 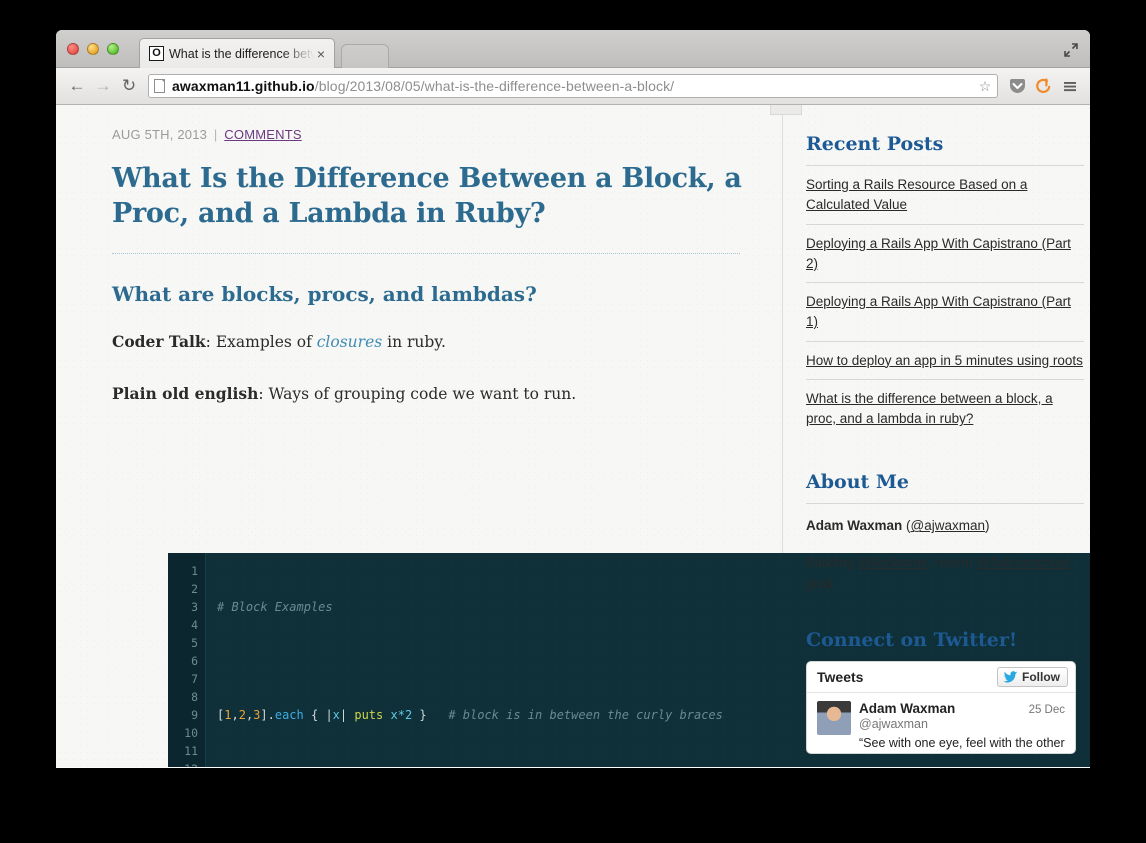 What do you see at coordinates (1043, 86) in the screenshot?
I see `lastpass-icon` at bounding box center [1043, 86].